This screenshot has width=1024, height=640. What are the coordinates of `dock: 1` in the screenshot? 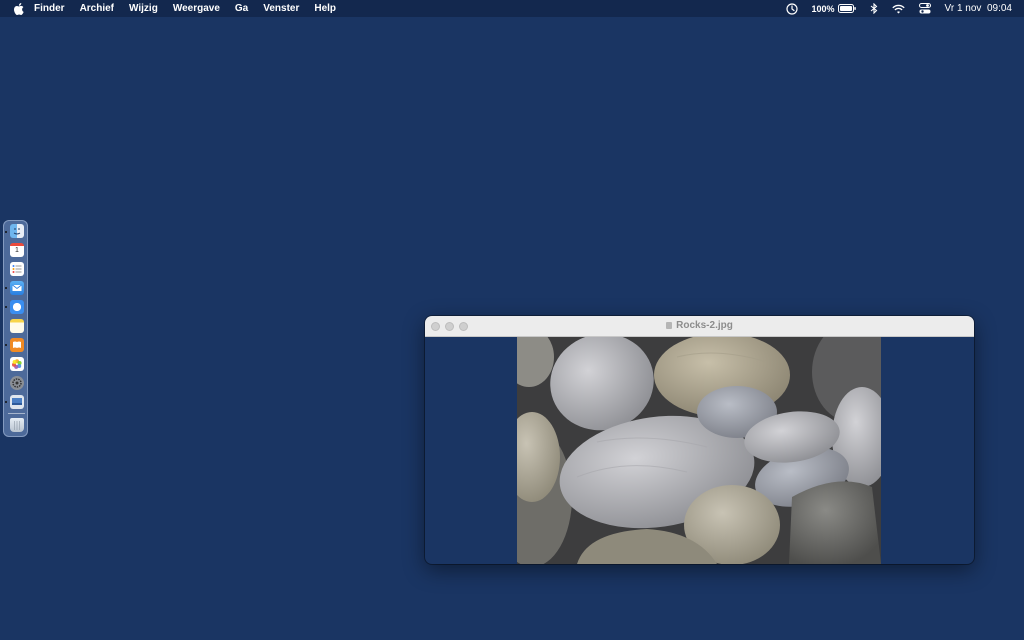 It's located at (15, 328).